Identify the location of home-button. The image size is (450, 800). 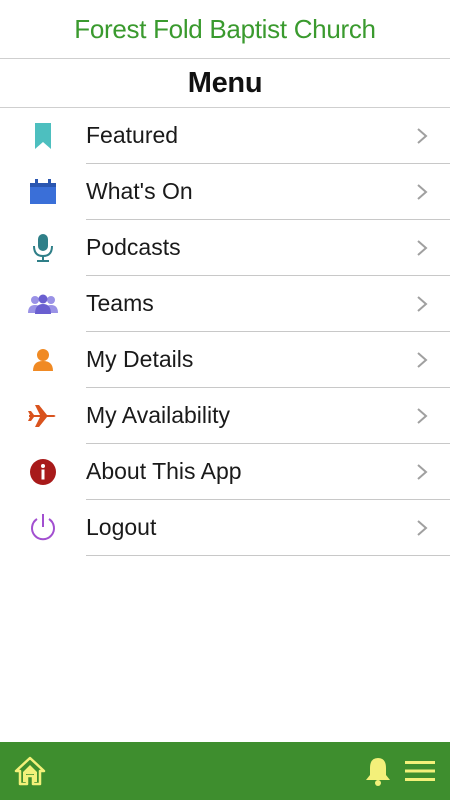
(30, 771).